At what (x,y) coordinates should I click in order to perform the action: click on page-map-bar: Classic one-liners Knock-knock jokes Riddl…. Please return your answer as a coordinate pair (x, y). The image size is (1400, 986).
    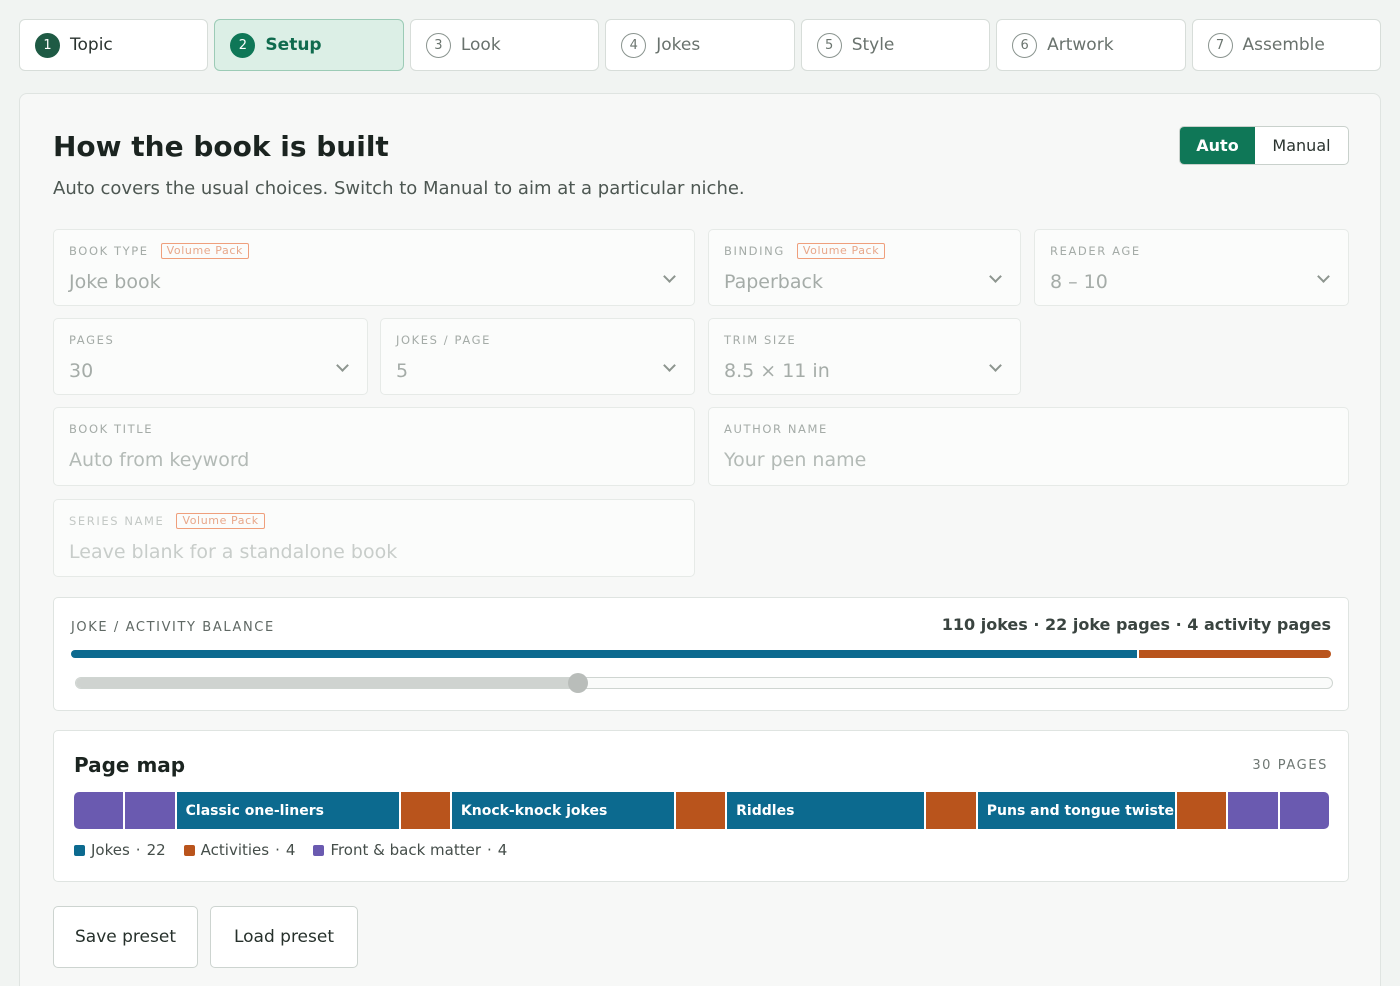
    Looking at the image, I should click on (701, 810).